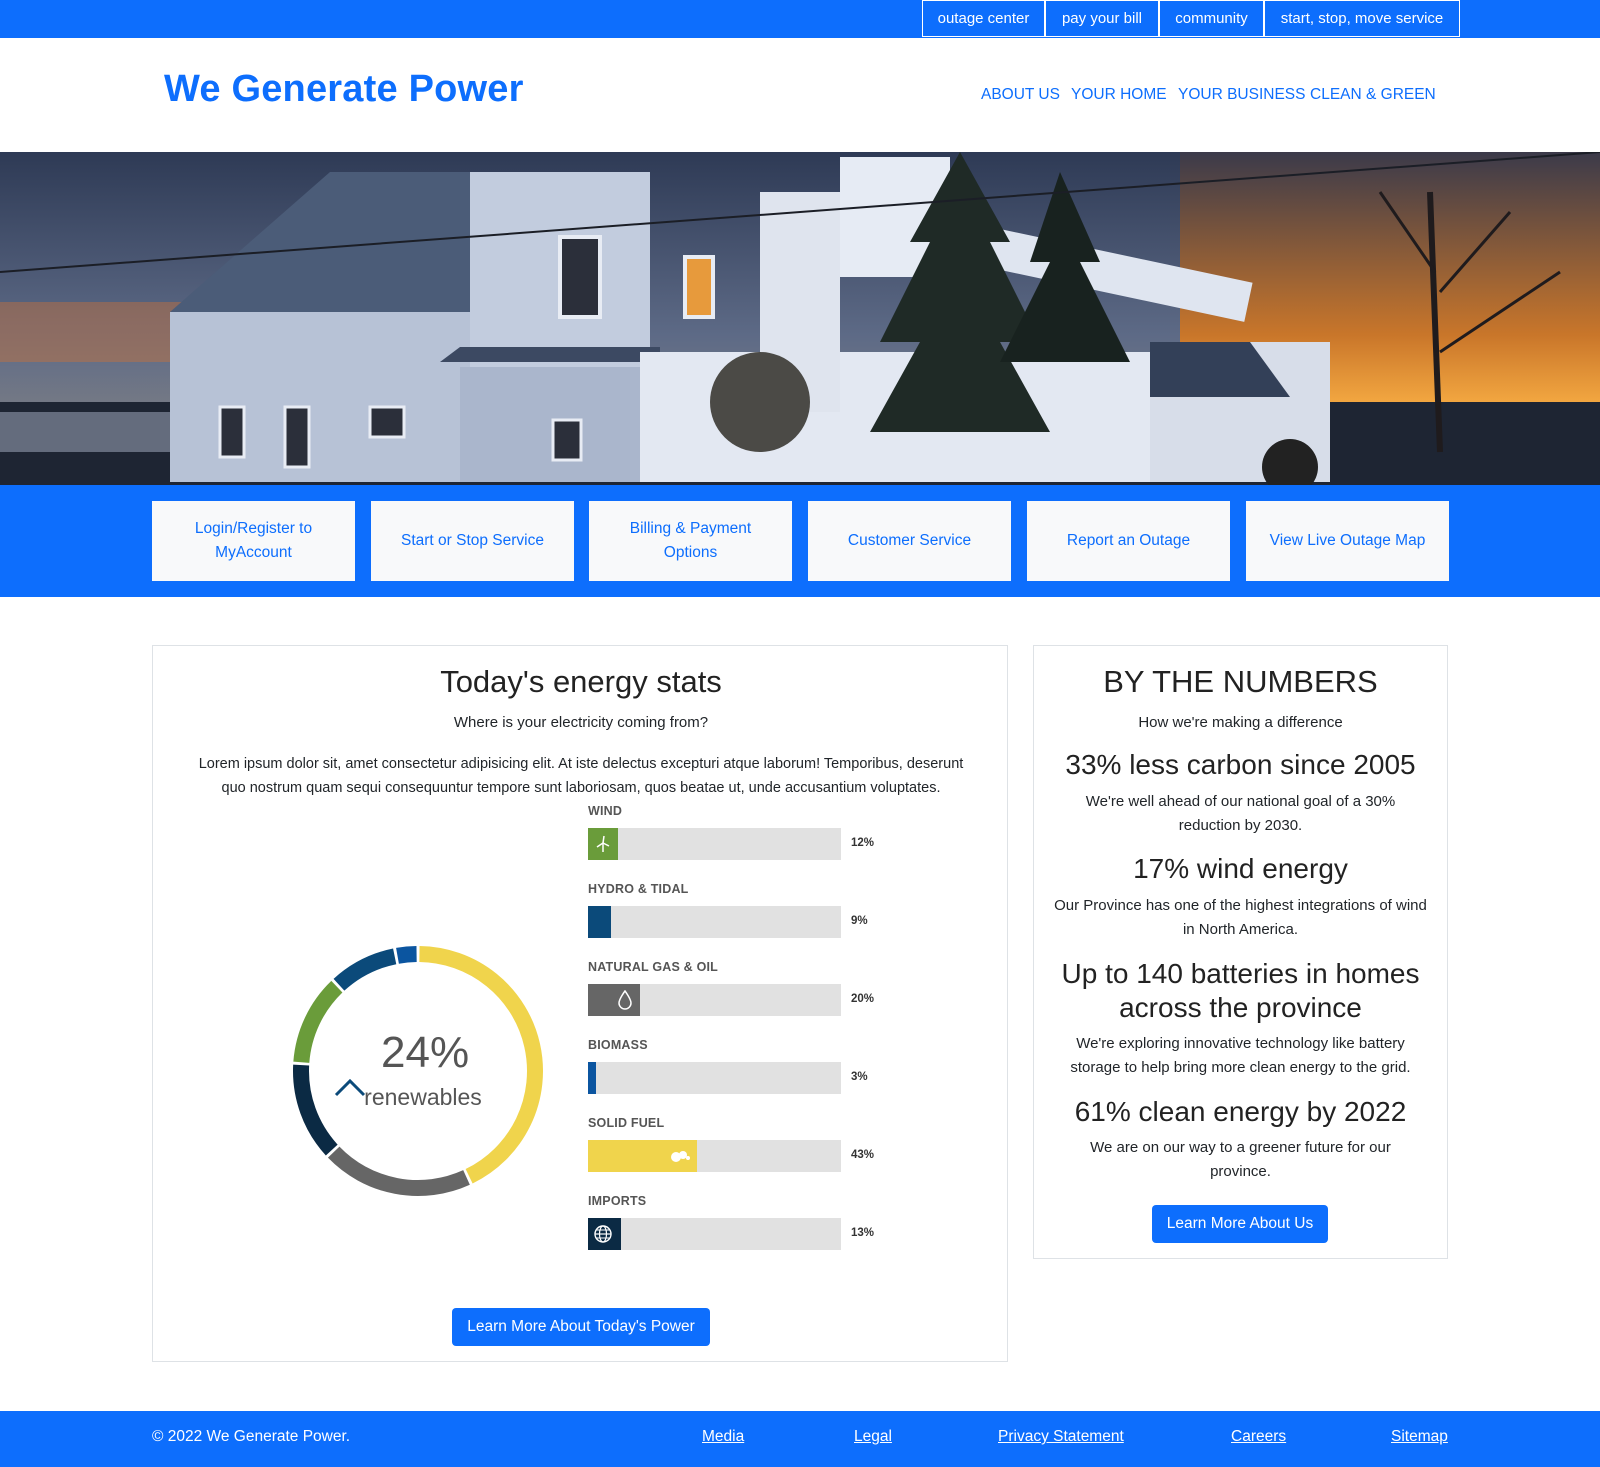  I want to click on globe-icon, so click(603, 1234).